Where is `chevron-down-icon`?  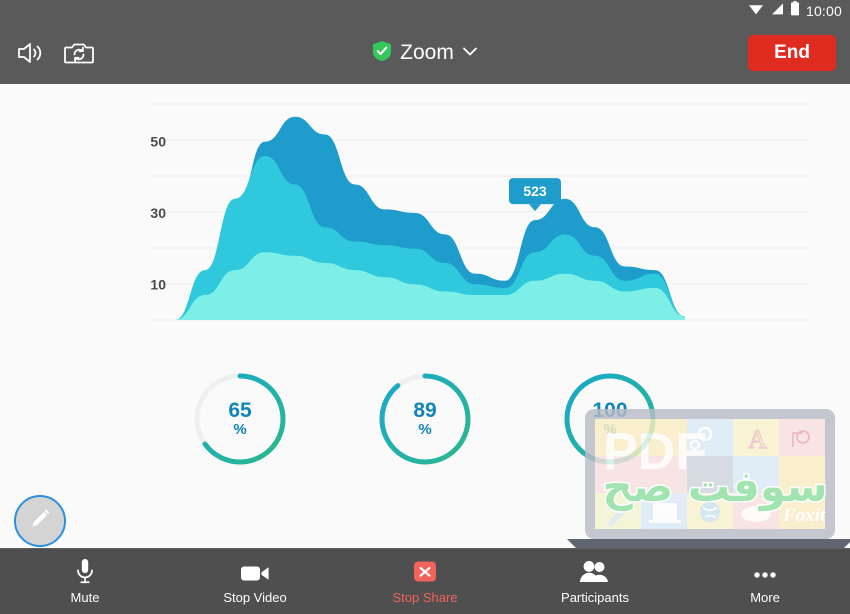 chevron-down-icon is located at coordinates (470, 53).